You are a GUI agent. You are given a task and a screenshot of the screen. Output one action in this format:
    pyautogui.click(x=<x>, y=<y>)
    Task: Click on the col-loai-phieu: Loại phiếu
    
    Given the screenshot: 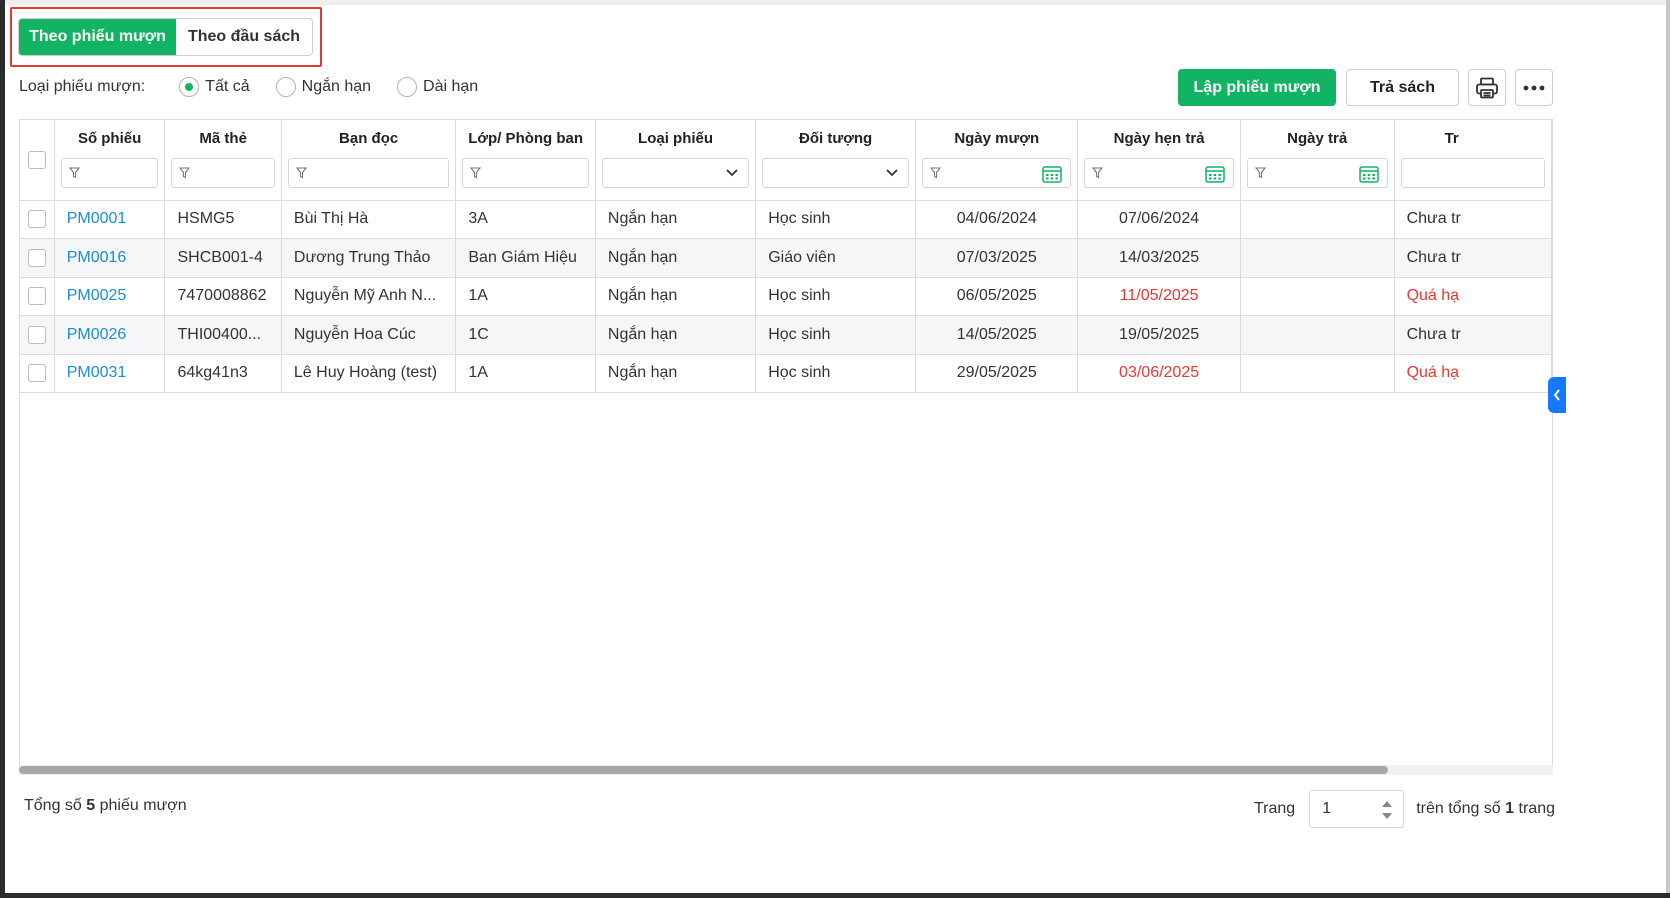 What is the action you would take?
    pyautogui.click(x=676, y=160)
    